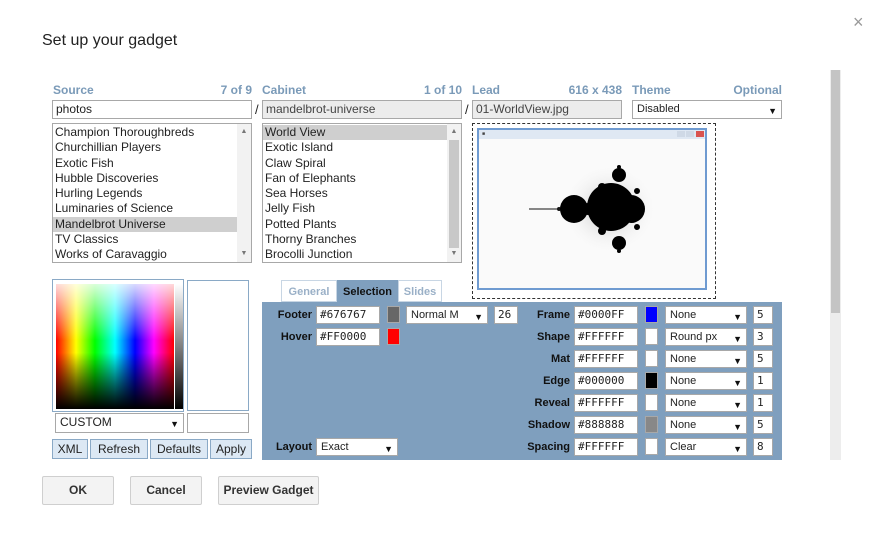  Describe the element at coordinates (651, 424) in the screenshot. I see `shadow-color-swatch` at that location.